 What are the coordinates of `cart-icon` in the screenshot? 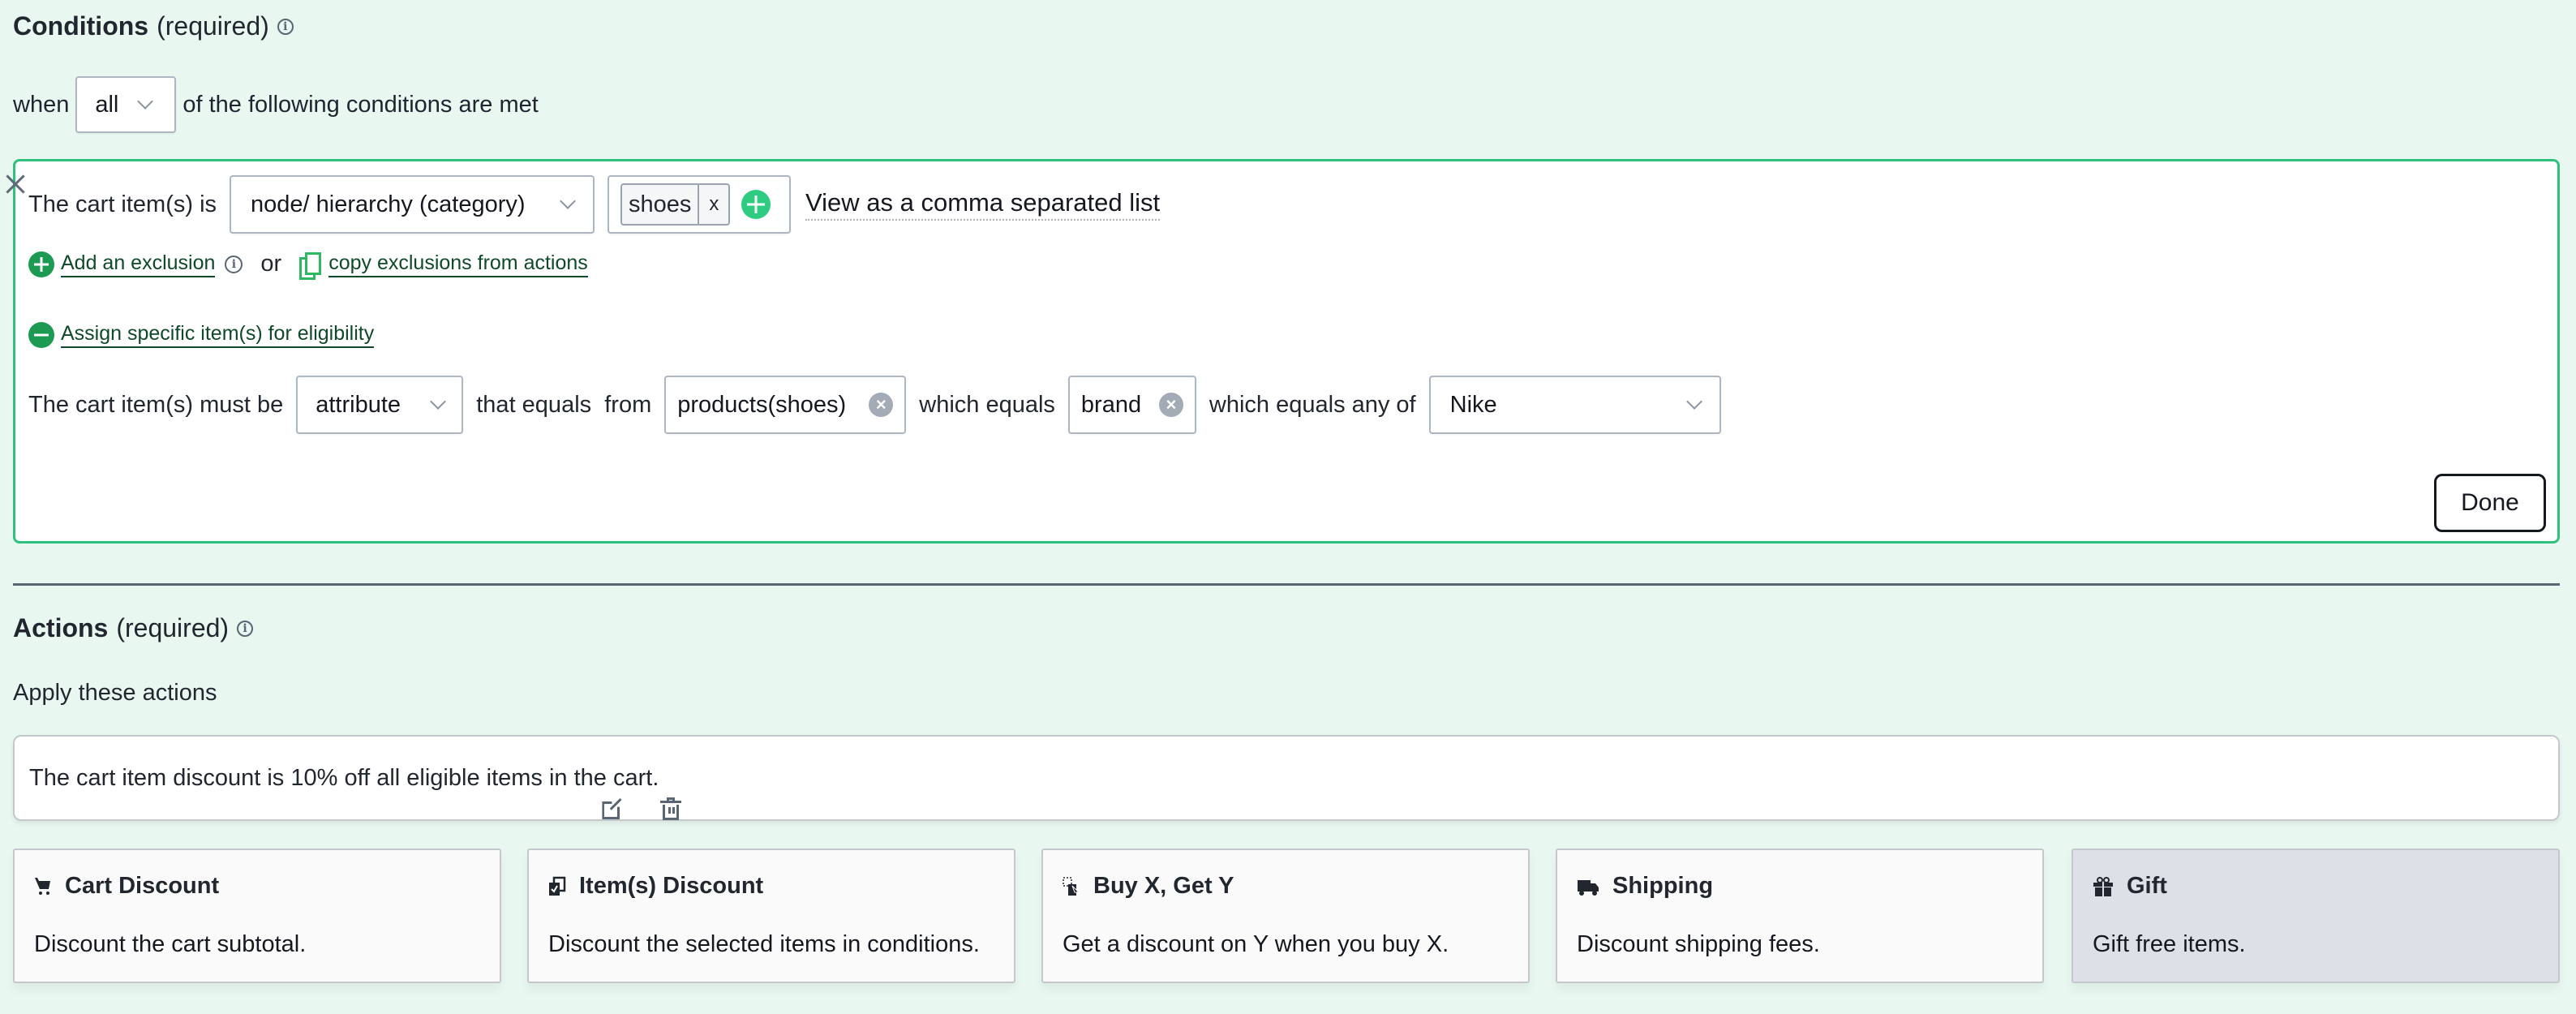 It's located at (42, 886).